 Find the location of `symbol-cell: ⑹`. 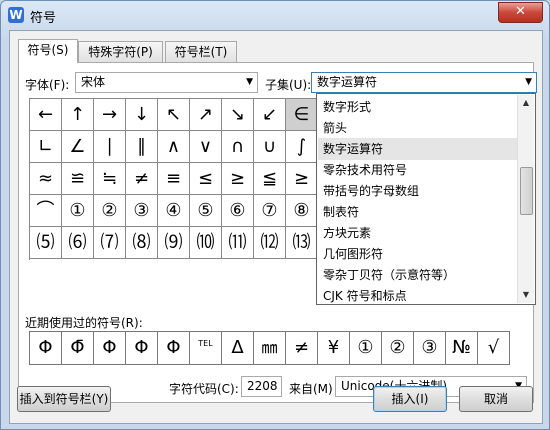

symbol-cell: ⑹ is located at coordinates (78, 243).